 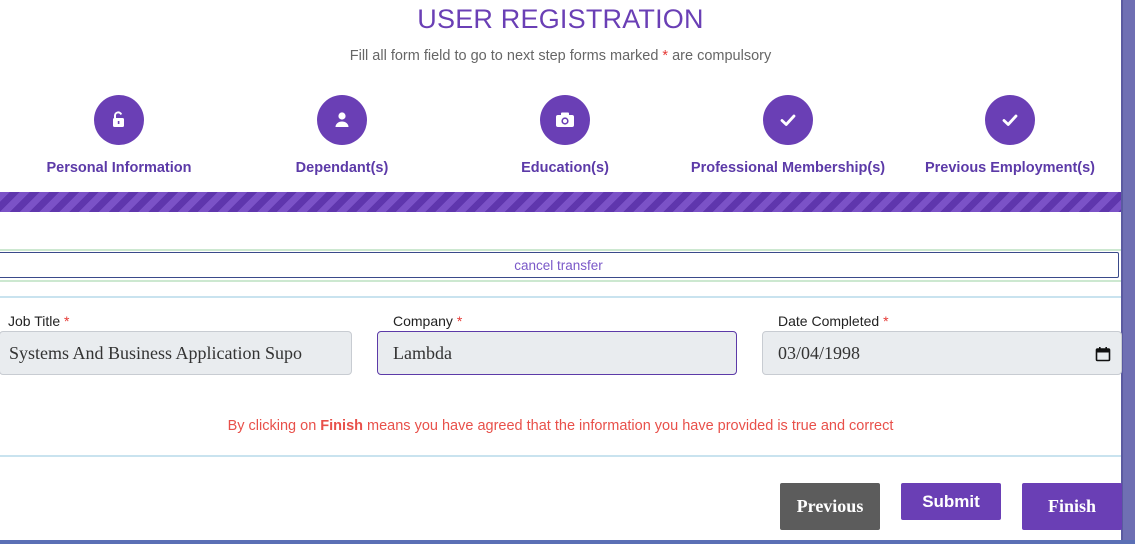 What do you see at coordinates (1122, 272) in the screenshot?
I see `window-right-edge-inner` at bounding box center [1122, 272].